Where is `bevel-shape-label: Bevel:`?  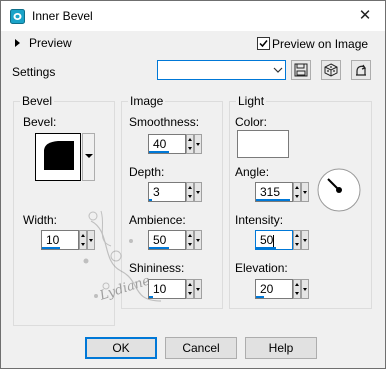
bevel-shape-label: Bevel: is located at coordinates (40, 122).